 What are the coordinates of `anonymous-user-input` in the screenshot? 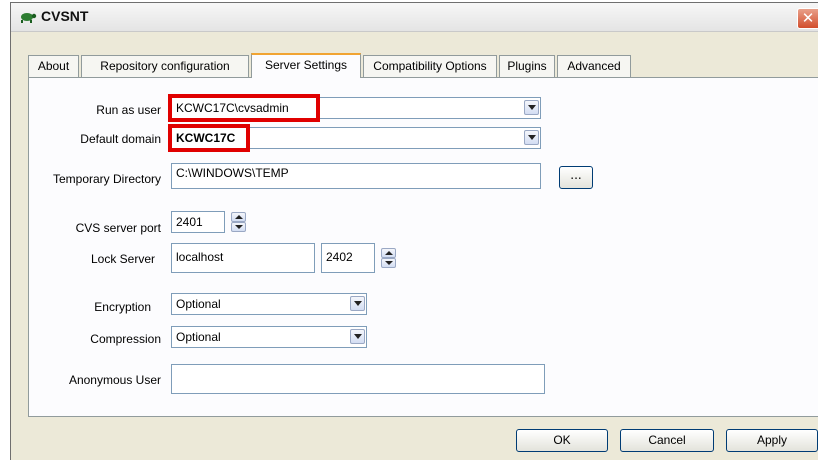 It's located at (358, 379).